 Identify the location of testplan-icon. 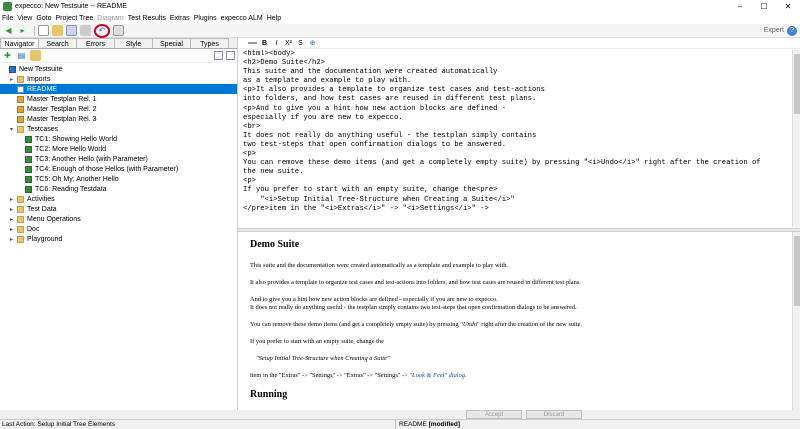
(20, 99).